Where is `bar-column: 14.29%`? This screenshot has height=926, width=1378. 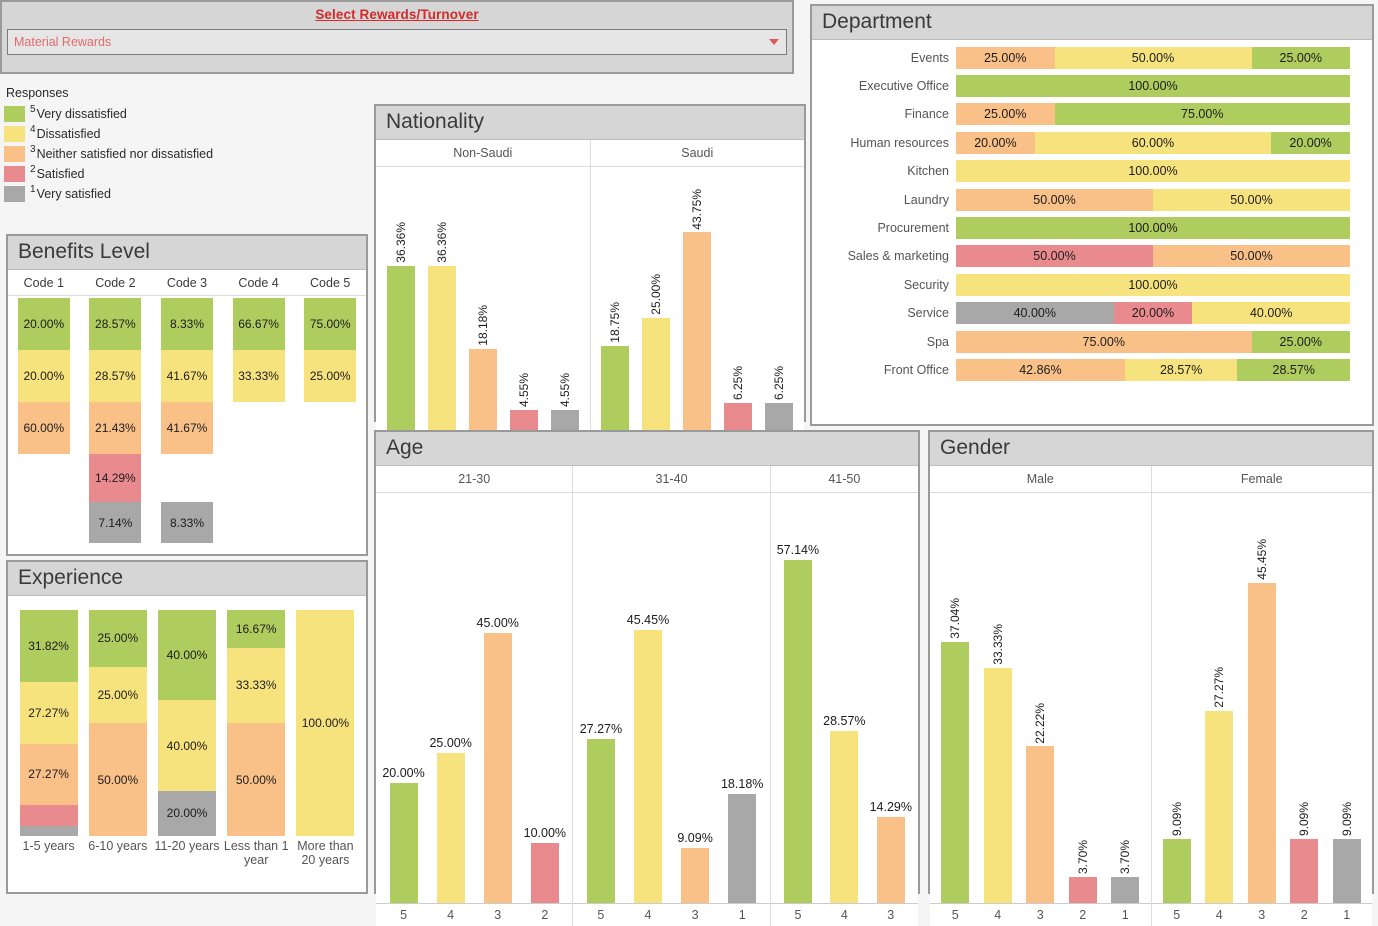
bar-column: 14.29% is located at coordinates (891, 698).